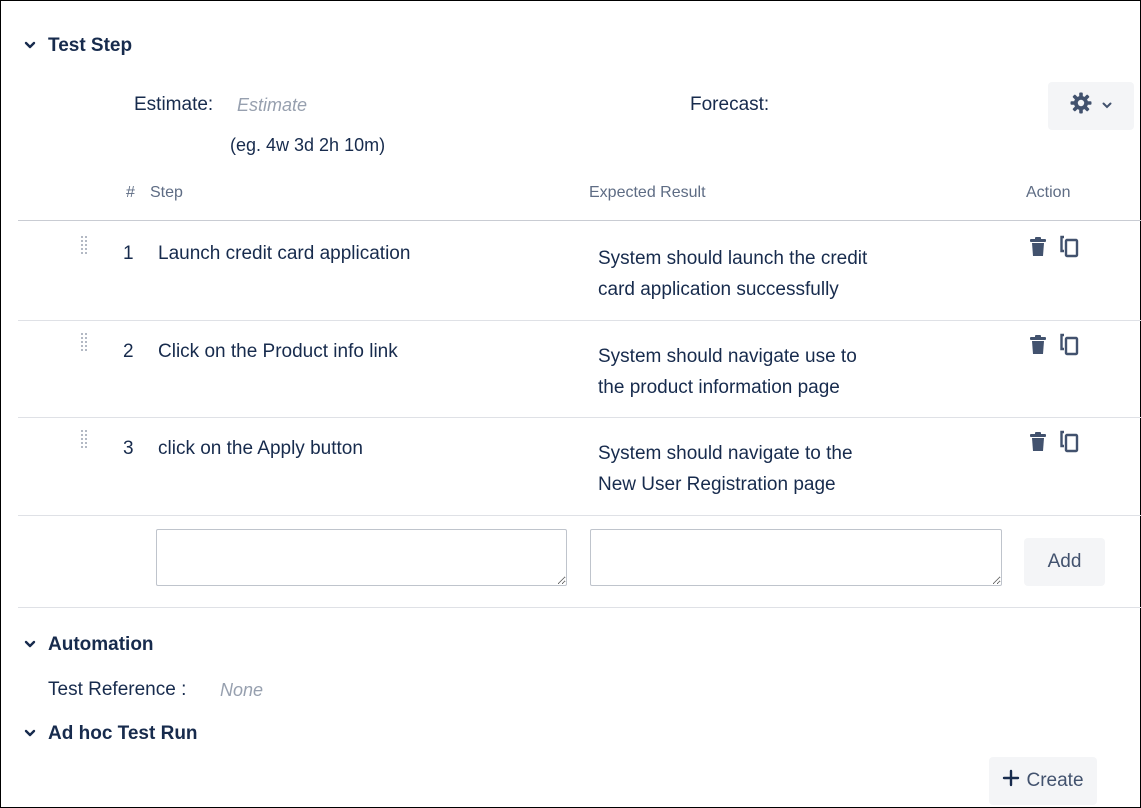  What do you see at coordinates (128, 448) in the screenshot?
I see `row-number: 3` at bounding box center [128, 448].